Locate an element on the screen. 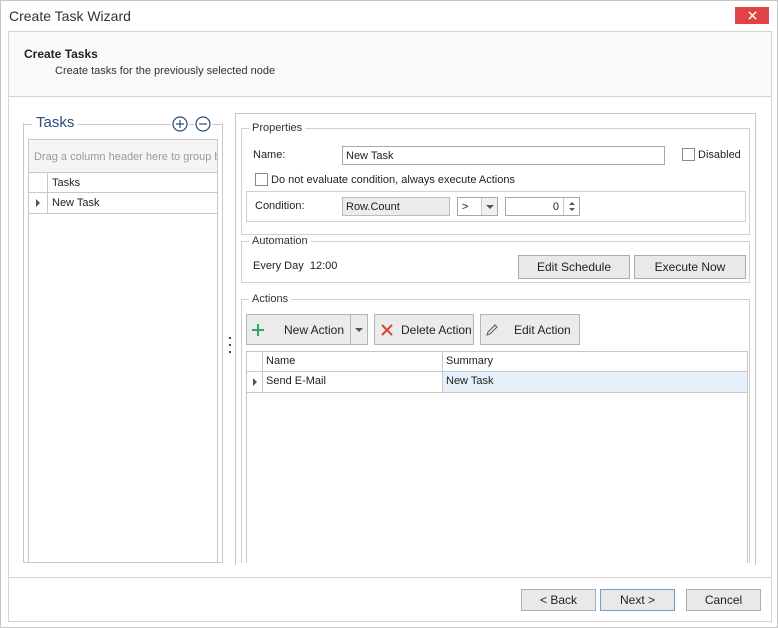  pencil-icon is located at coordinates (492, 329).